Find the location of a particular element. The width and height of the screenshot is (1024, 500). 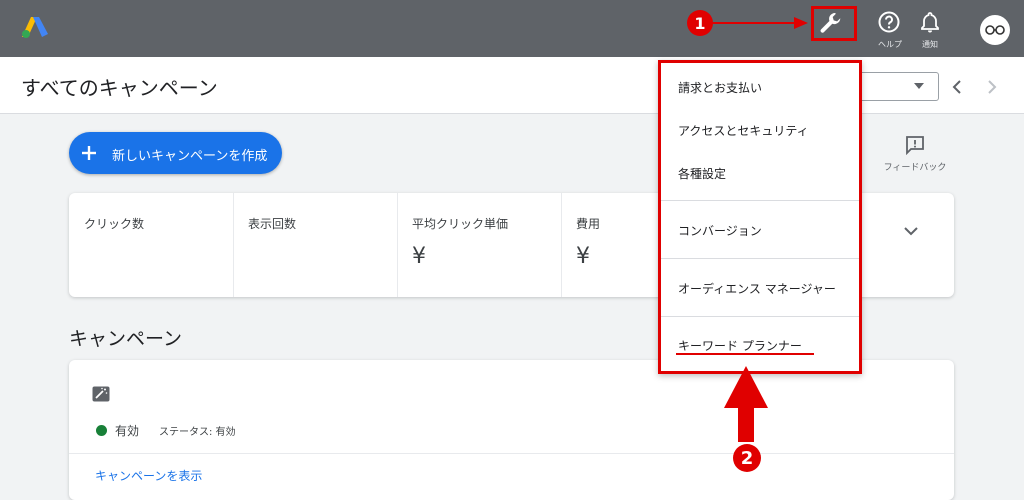

plus-icon is located at coordinates (89, 153).